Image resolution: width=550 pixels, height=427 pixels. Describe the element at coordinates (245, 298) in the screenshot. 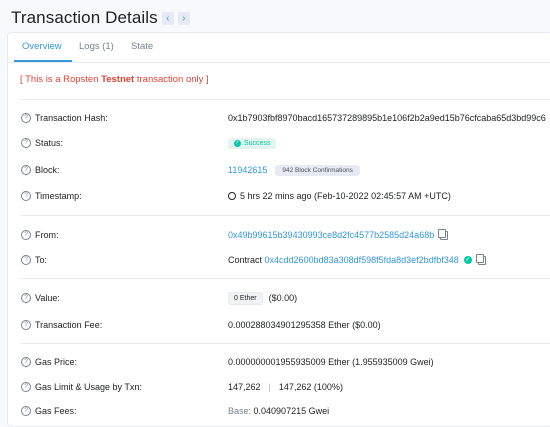

I see `ether-value-badge: 0 Ether` at that location.